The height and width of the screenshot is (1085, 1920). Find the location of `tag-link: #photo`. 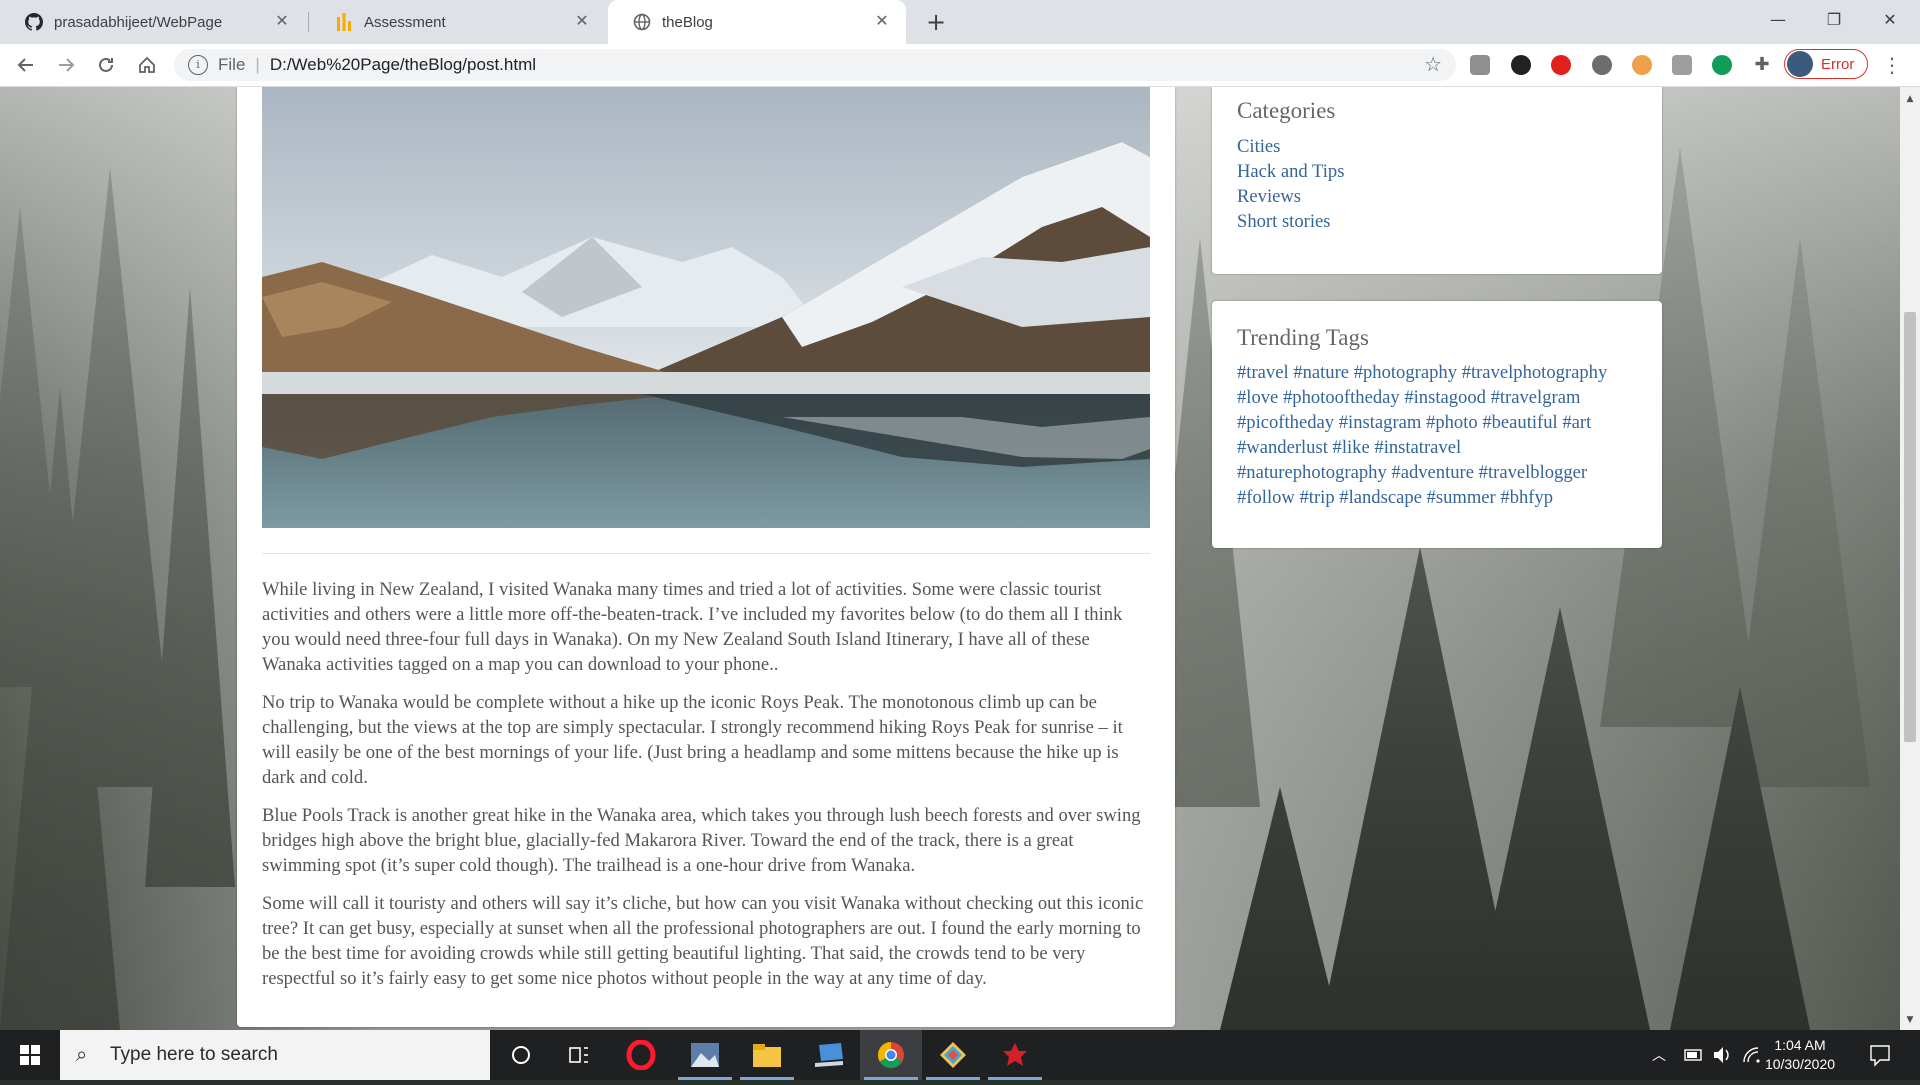

tag-link: #photo is located at coordinates (1452, 422).